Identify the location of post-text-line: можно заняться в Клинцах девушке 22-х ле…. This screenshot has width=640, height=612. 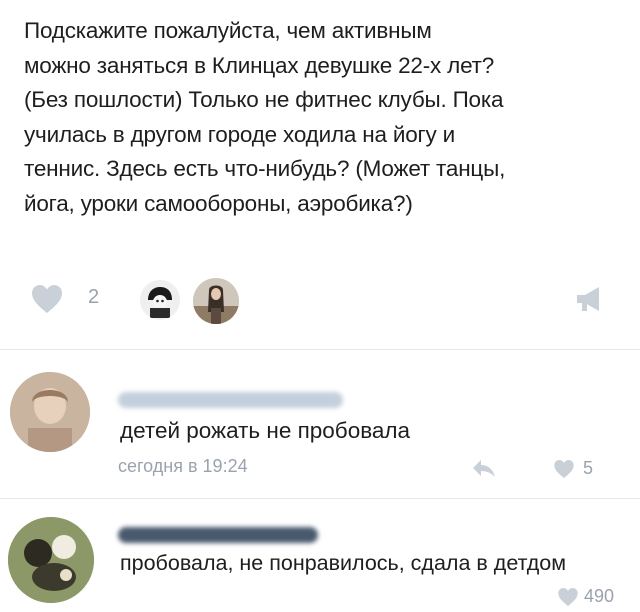
(259, 65).